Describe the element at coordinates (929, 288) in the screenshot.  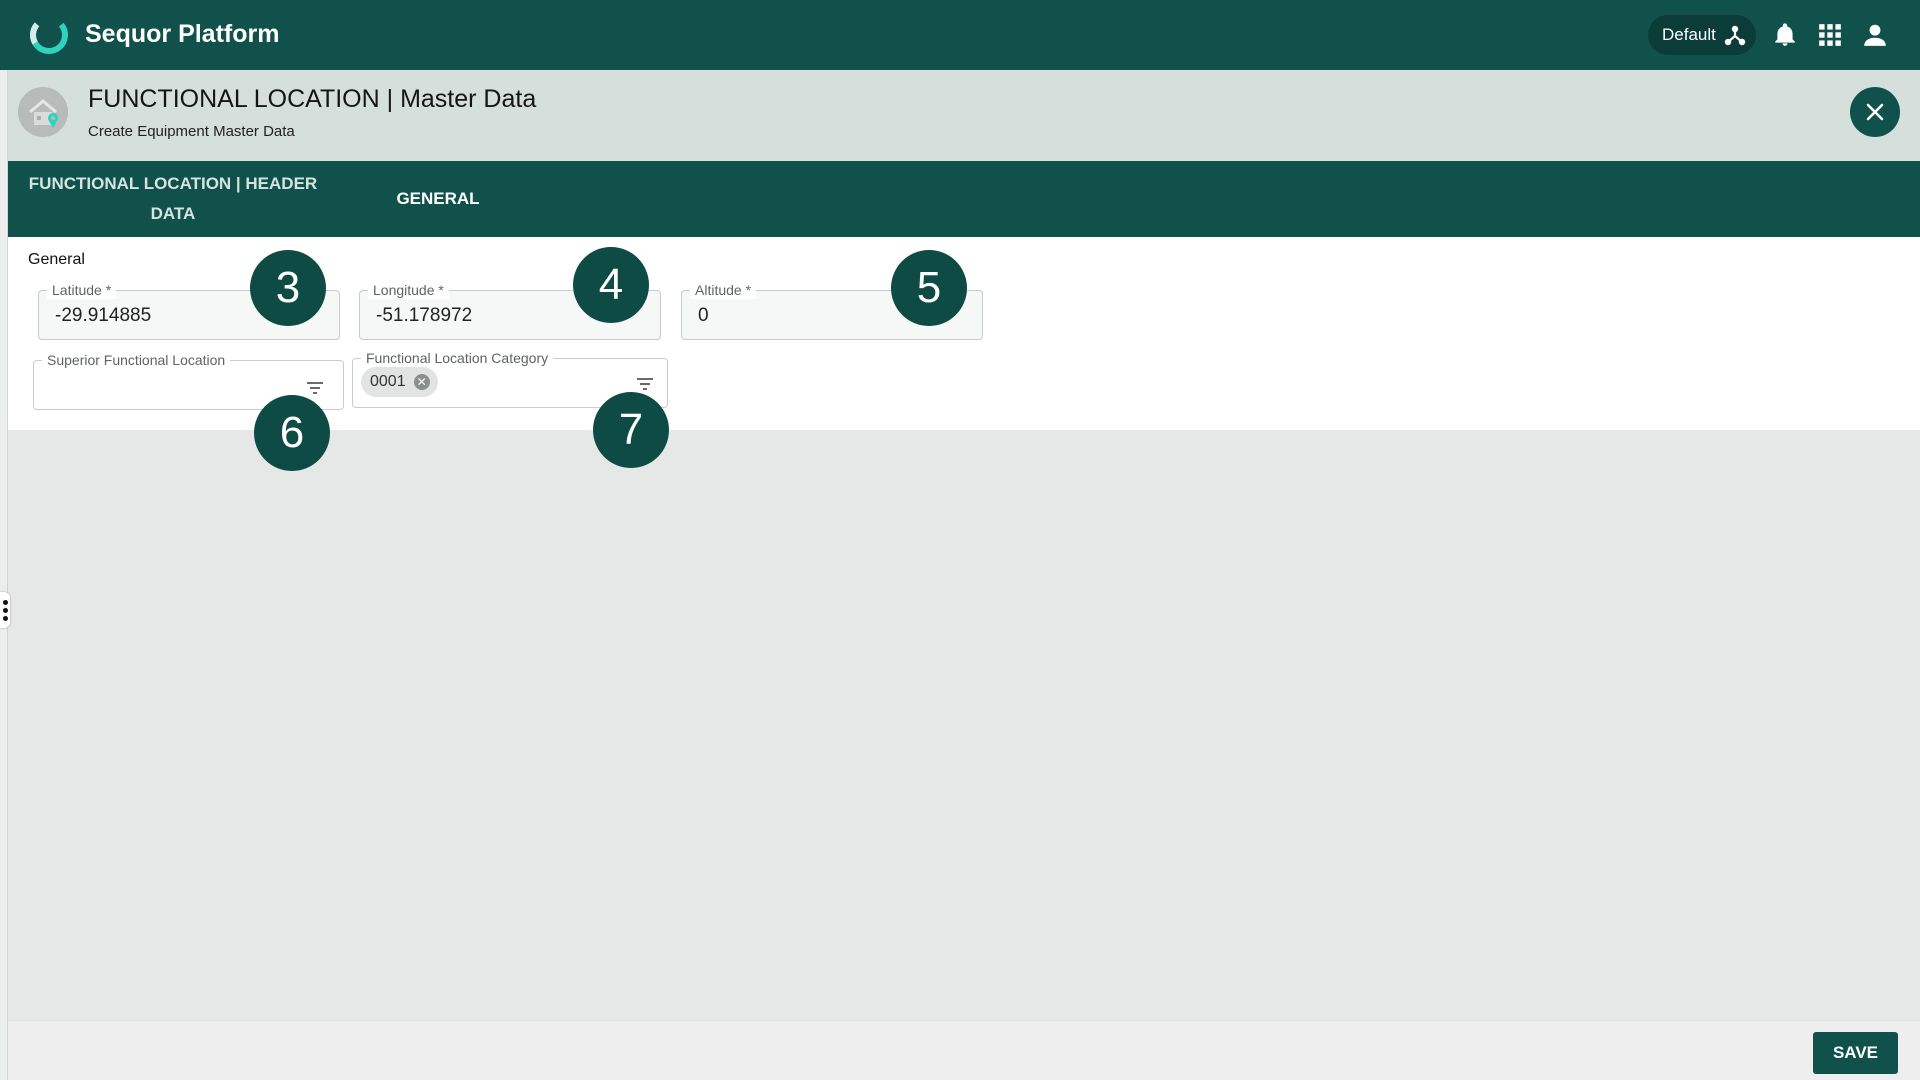
I see `callout-badge: 5` at that location.